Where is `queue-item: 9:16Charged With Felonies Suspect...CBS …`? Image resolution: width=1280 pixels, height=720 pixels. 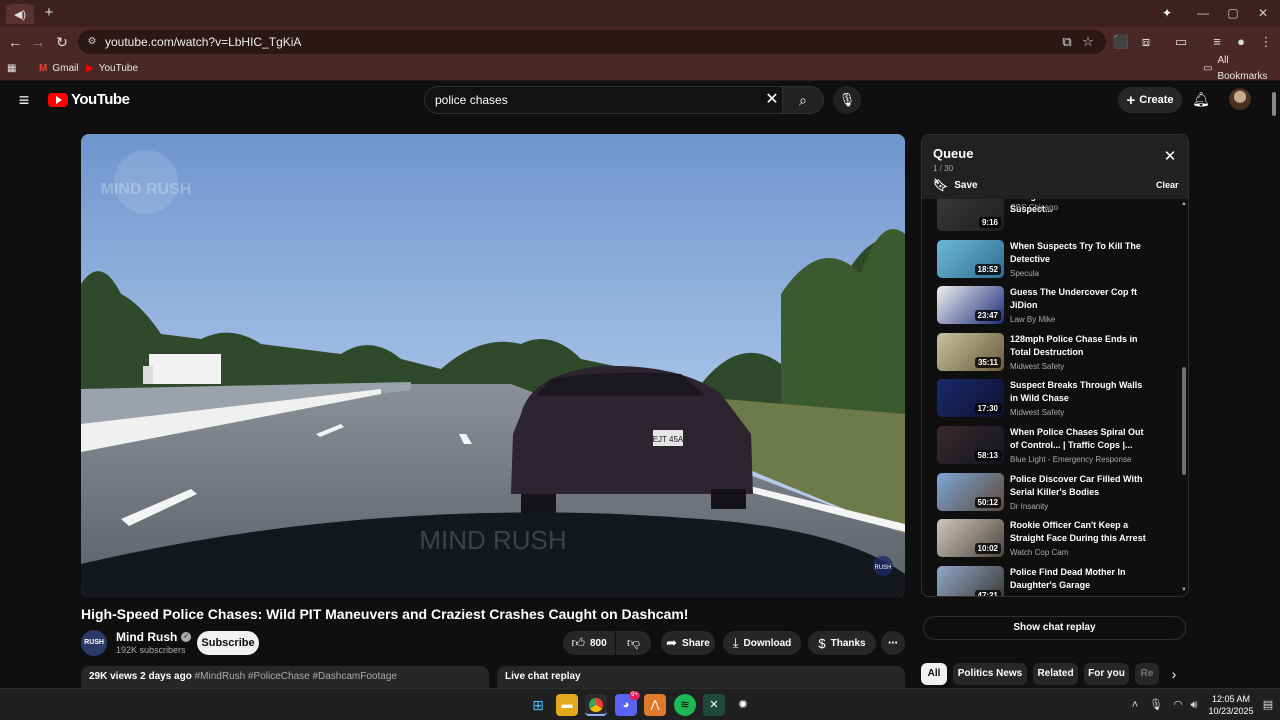 queue-item: 9:16Charged With Felonies Suspect...CBS … is located at coordinates (1048, 218).